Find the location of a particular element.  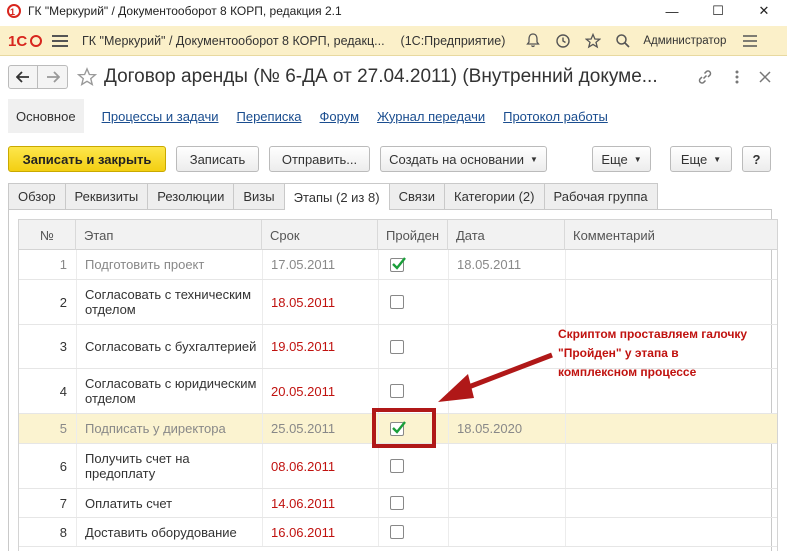

annotation-arrow-icon is located at coordinates (495, 377).